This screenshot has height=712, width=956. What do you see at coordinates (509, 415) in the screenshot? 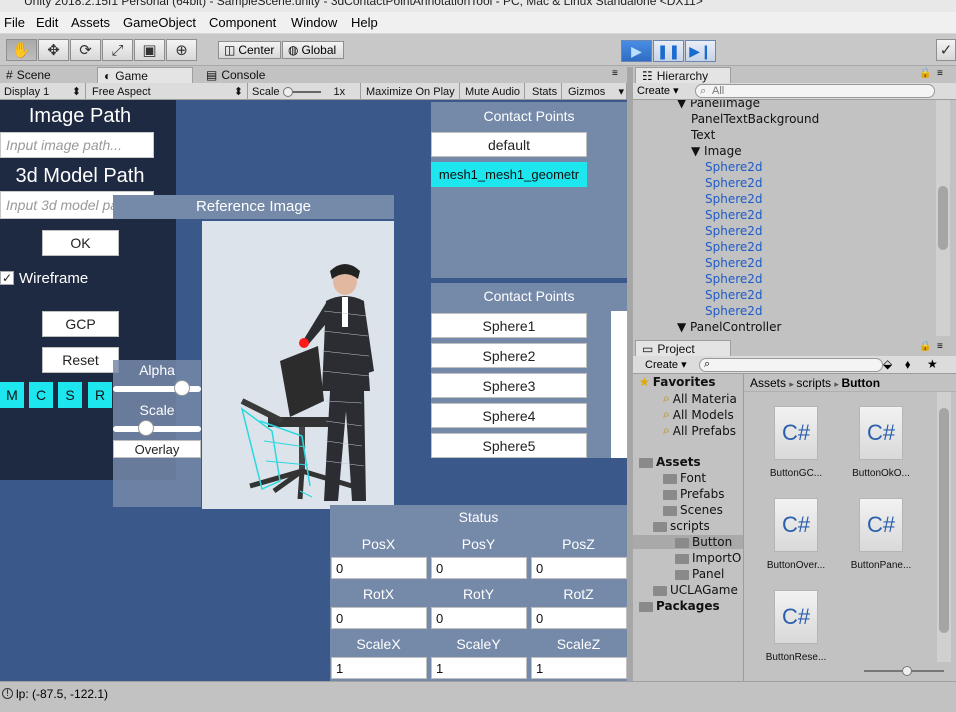
I see `sphere4-button: Sphere4` at bounding box center [509, 415].